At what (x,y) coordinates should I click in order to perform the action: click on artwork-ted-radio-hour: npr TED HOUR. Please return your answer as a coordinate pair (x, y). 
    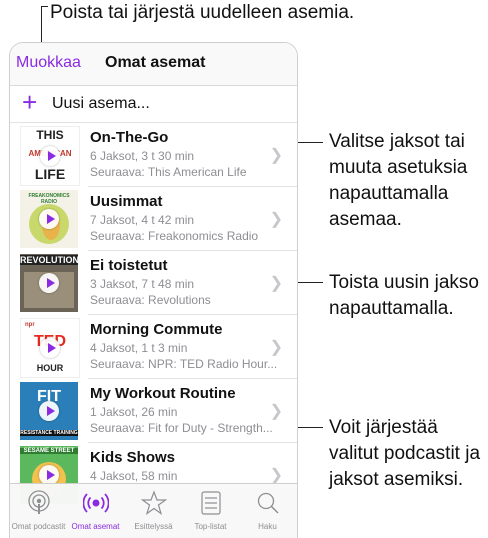
    Looking at the image, I should click on (50, 348).